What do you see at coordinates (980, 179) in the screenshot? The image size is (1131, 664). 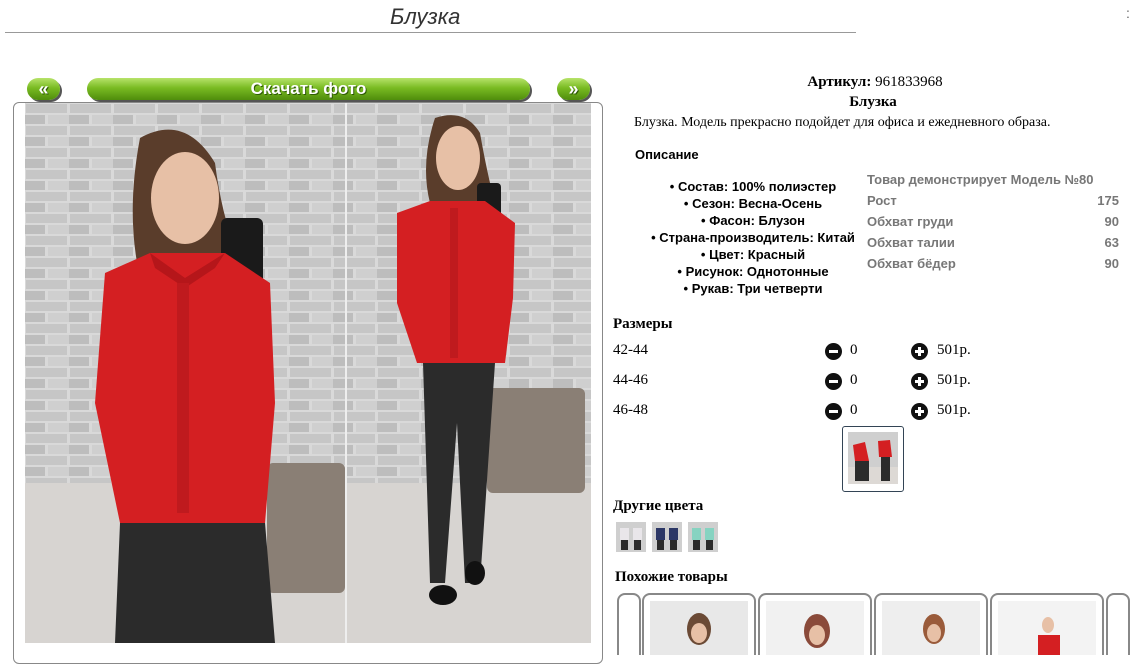 I see `model-heading-text: Товар демонстрирует Модель №80` at bounding box center [980, 179].